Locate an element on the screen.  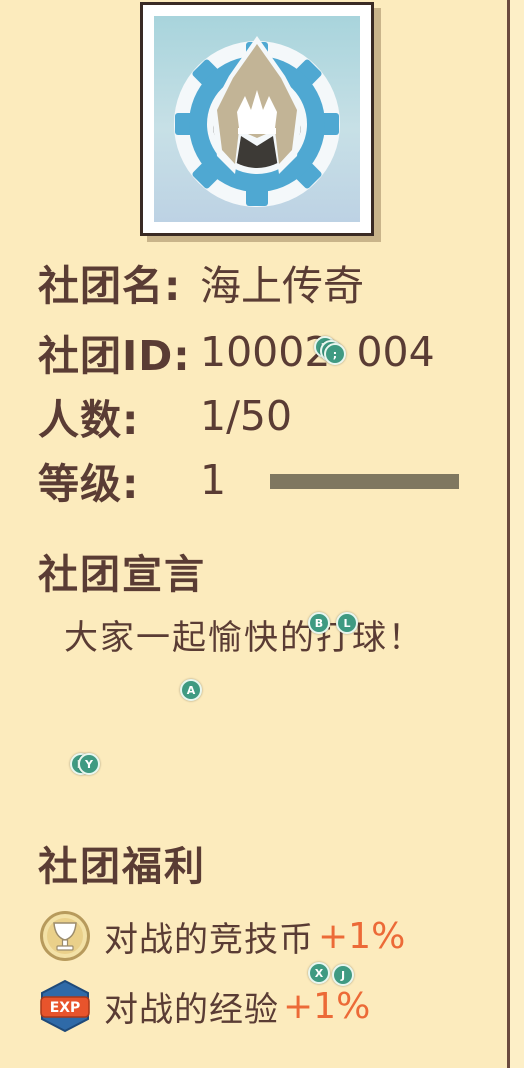
marker-x: X is located at coordinates (319, 973).